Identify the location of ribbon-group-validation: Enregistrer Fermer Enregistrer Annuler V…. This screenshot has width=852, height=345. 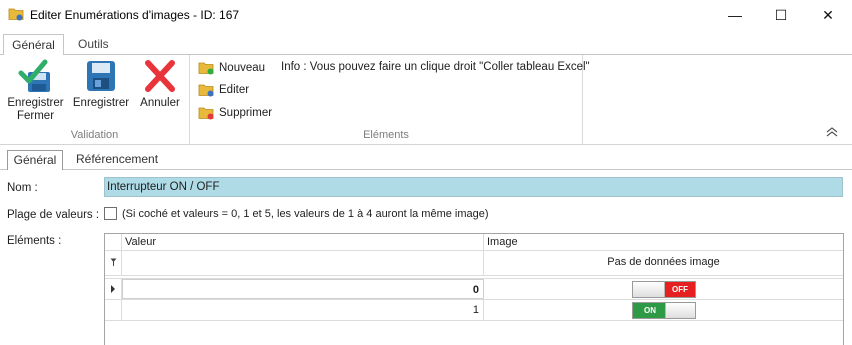
(95, 99).